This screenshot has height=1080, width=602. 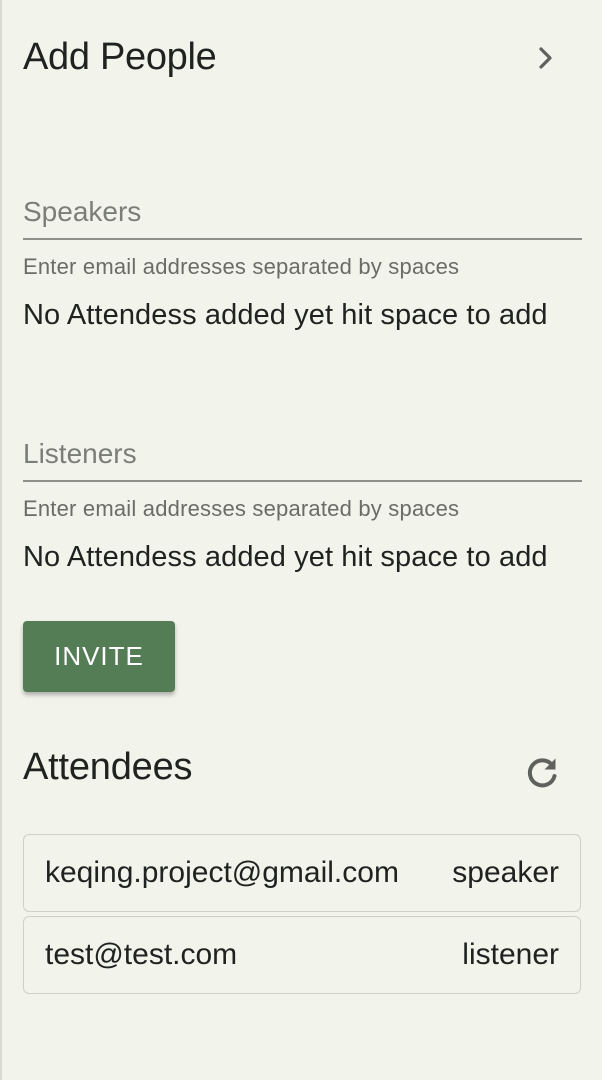 What do you see at coordinates (302, 454) in the screenshot?
I see `listeners-input` at bounding box center [302, 454].